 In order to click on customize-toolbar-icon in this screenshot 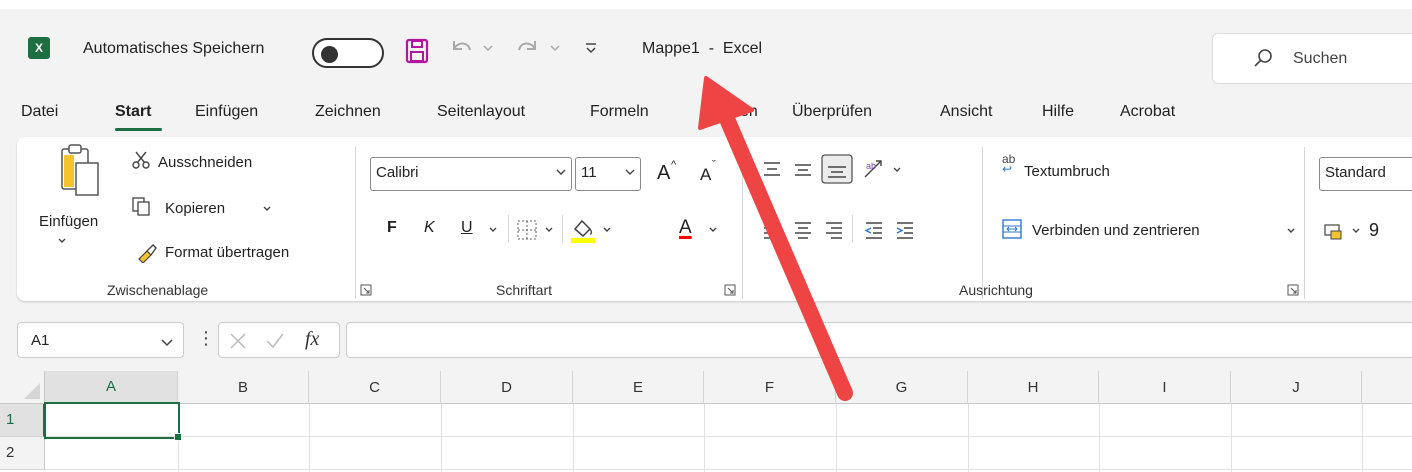, I will do `click(591, 48)`.